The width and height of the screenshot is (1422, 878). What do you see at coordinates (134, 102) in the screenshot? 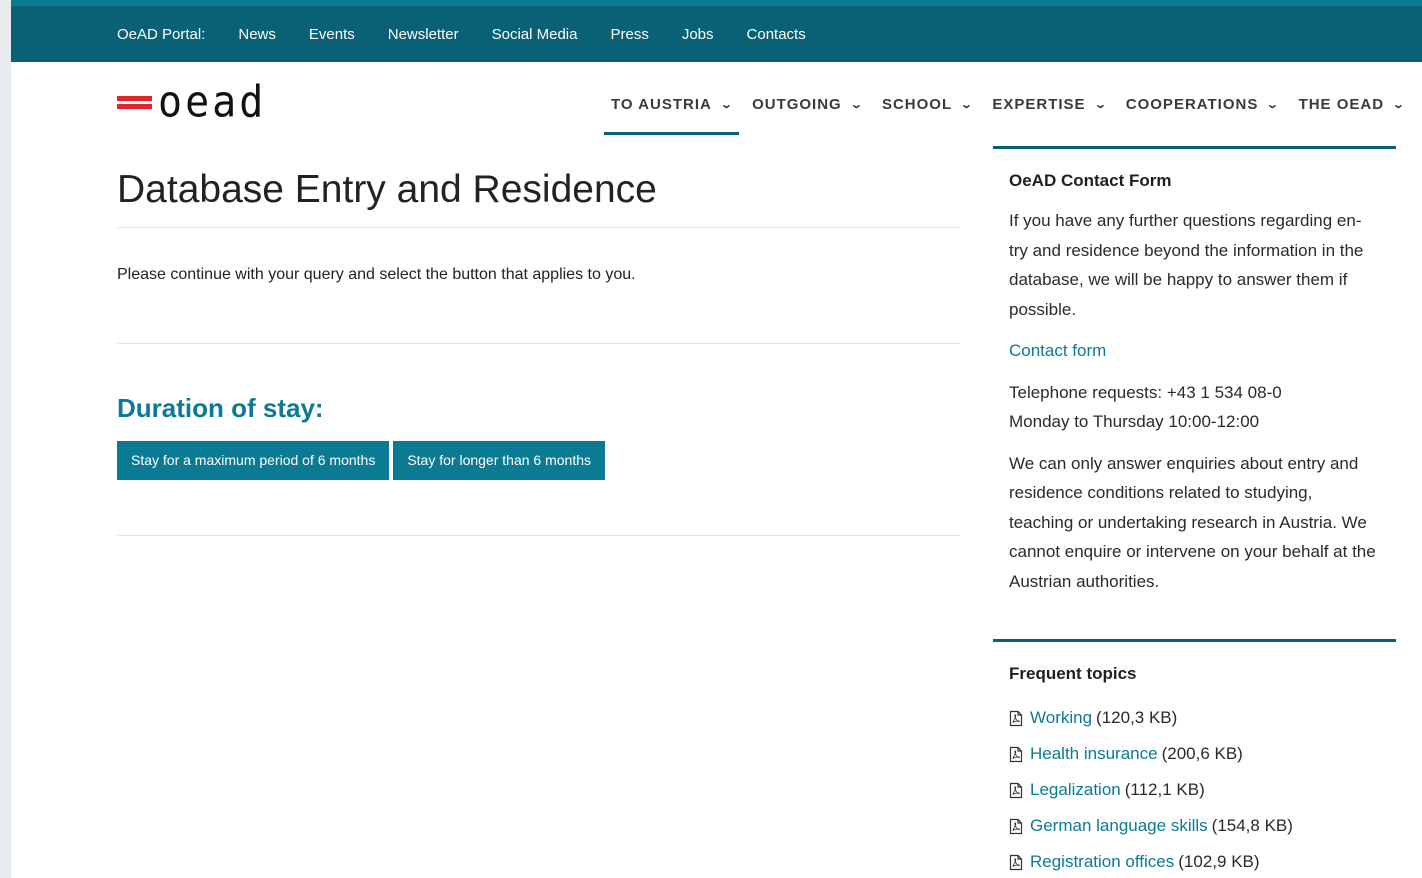
I see `austria-flag-icon` at bounding box center [134, 102].